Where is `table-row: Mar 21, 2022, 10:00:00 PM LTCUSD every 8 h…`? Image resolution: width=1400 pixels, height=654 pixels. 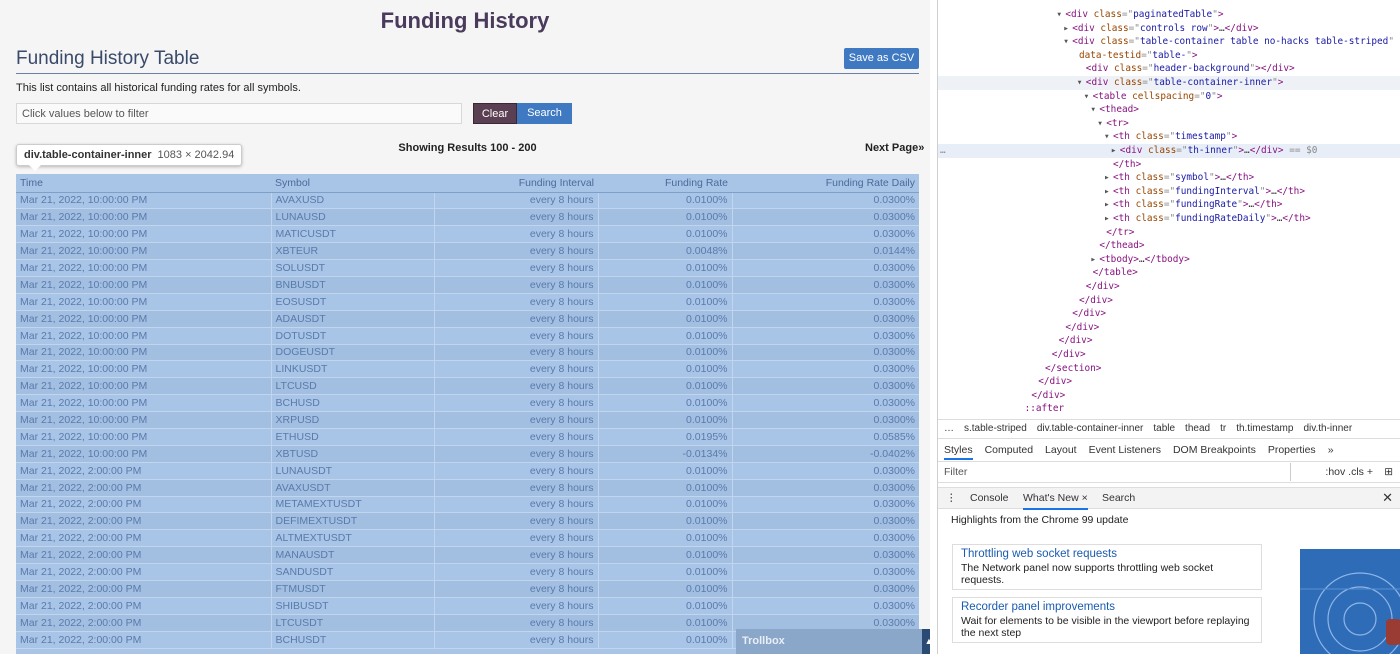
table-row: Mar 21, 2022, 10:00:00 PM LTCUSD every 8 h… is located at coordinates (467, 386).